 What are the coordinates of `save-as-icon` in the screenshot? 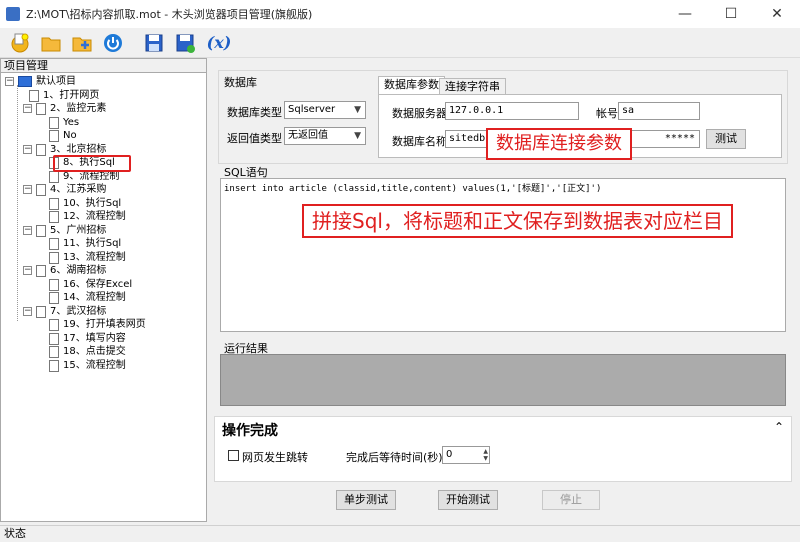 It's located at (185, 43).